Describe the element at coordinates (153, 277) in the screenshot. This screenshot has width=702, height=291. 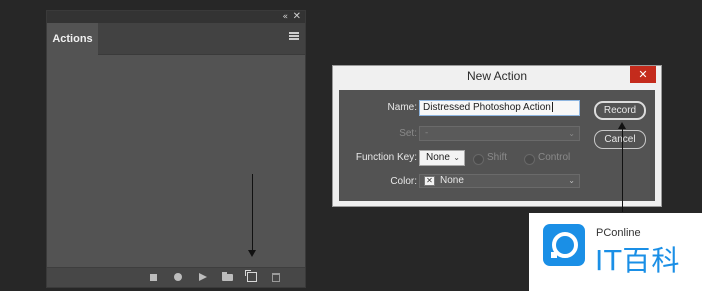
I see `stop-icon` at that location.